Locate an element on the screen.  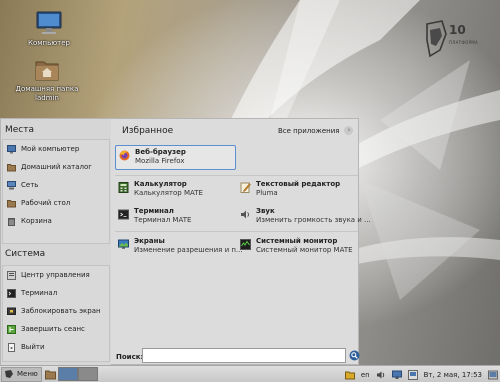
taskbar: Меню en Вт, 2 мая, 17:53 is located at coordinates (250, 373).